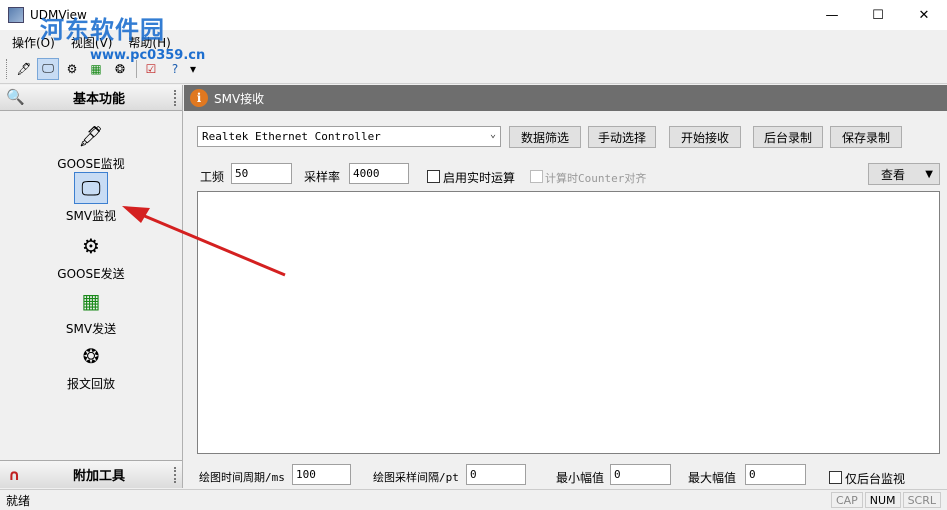 The image size is (947, 510). What do you see at coordinates (473, 499) in the screenshot?
I see `status-bar: 就绪 CAP NUM SCRL` at bounding box center [473, 499].